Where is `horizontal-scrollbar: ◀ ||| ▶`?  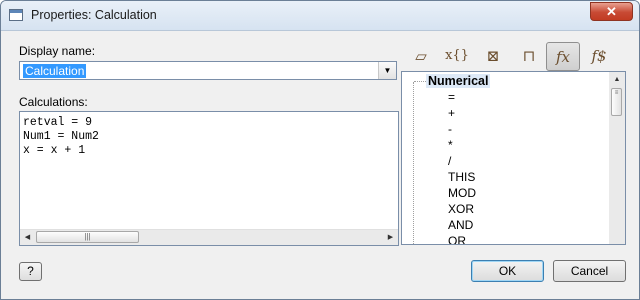
horizontal-scrollbar: ◀ ||| ▶ is located at coordinates (209, 237).